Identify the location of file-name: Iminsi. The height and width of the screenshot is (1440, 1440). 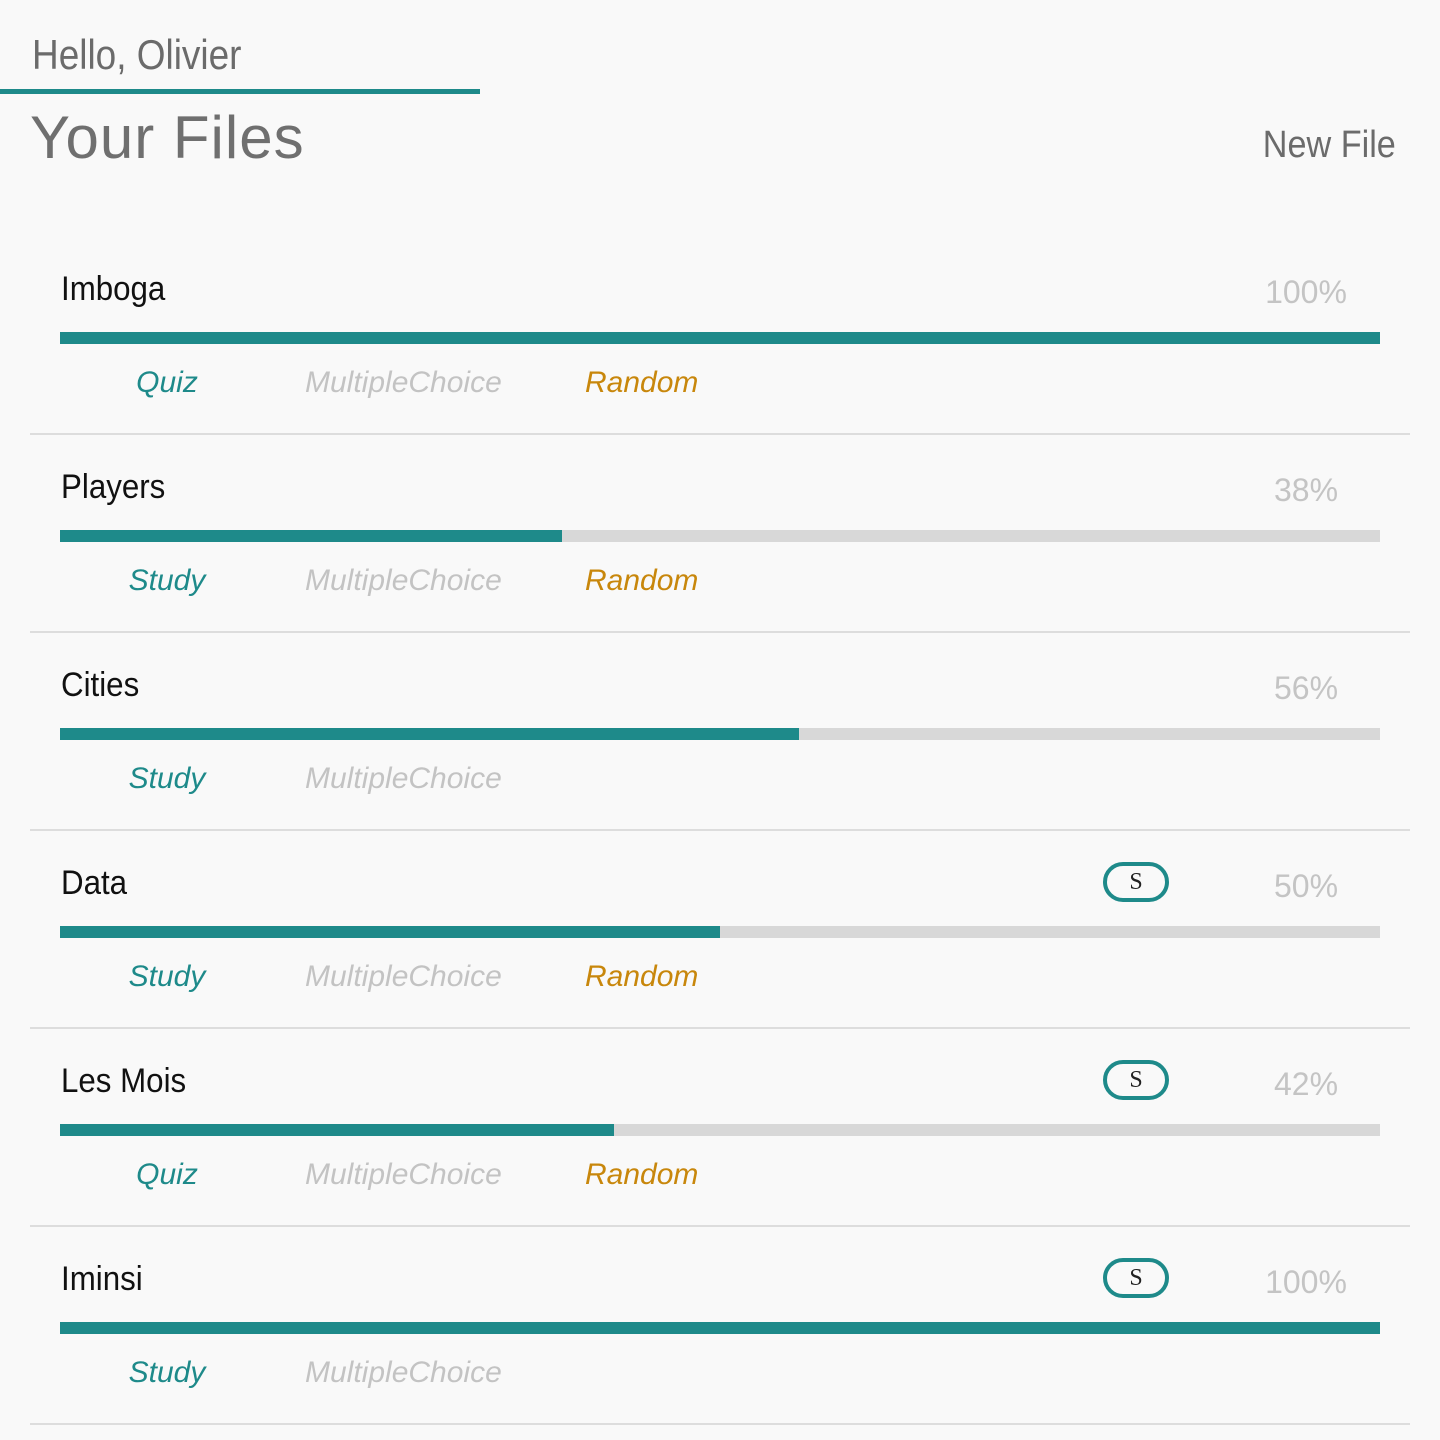
(102, 1279).